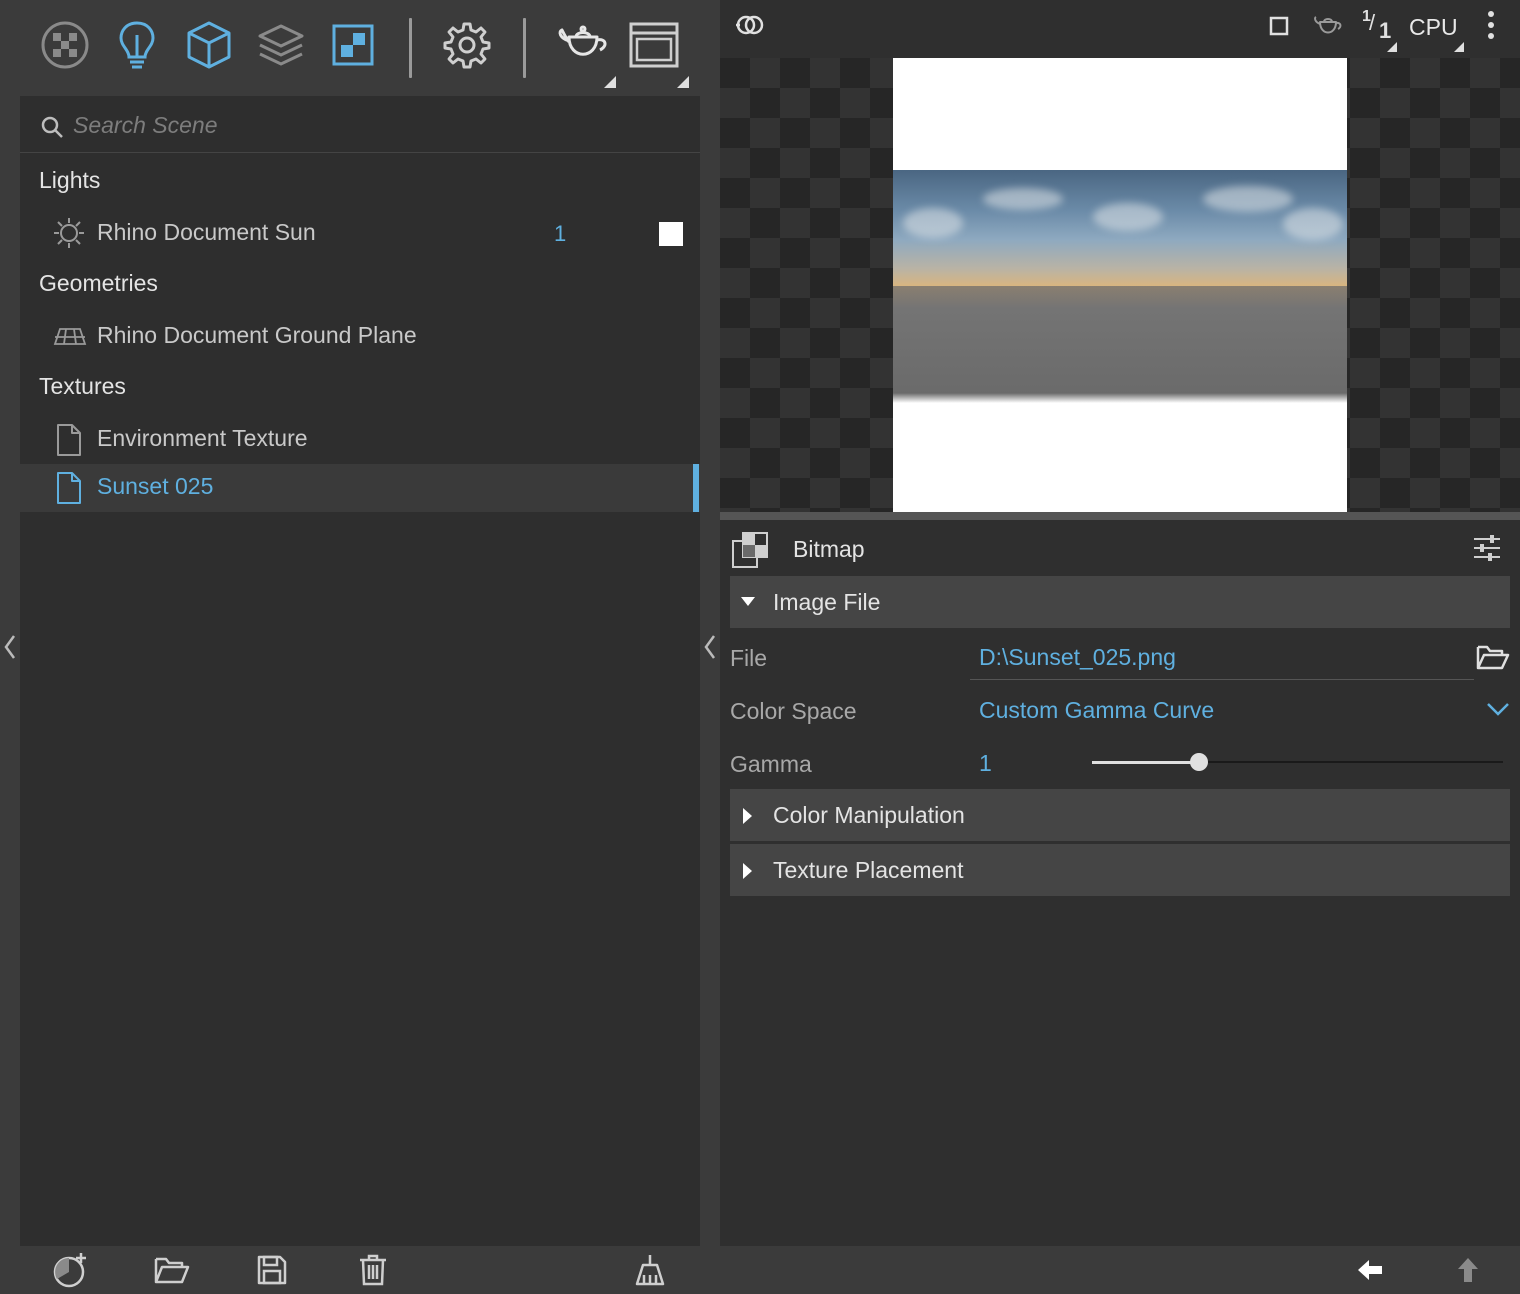 The width and height of the screenshot is (1520, 1294). I want to click on clean-icon, so click(650, 1270).